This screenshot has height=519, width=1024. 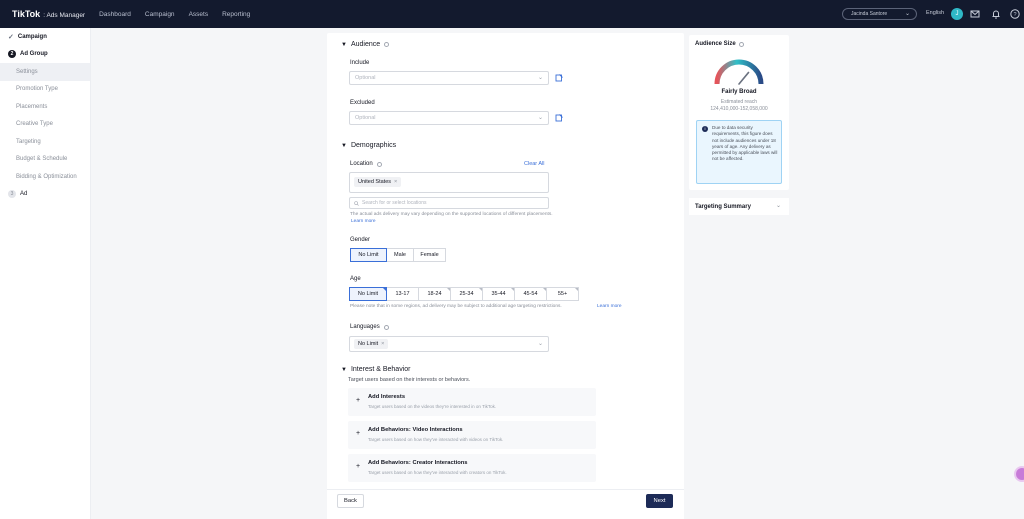 What do you see at coordinates (368, 145) in the screenshot?
I see `demographics-section-title: ▼ Demographics` at bounding box center [368, 145].